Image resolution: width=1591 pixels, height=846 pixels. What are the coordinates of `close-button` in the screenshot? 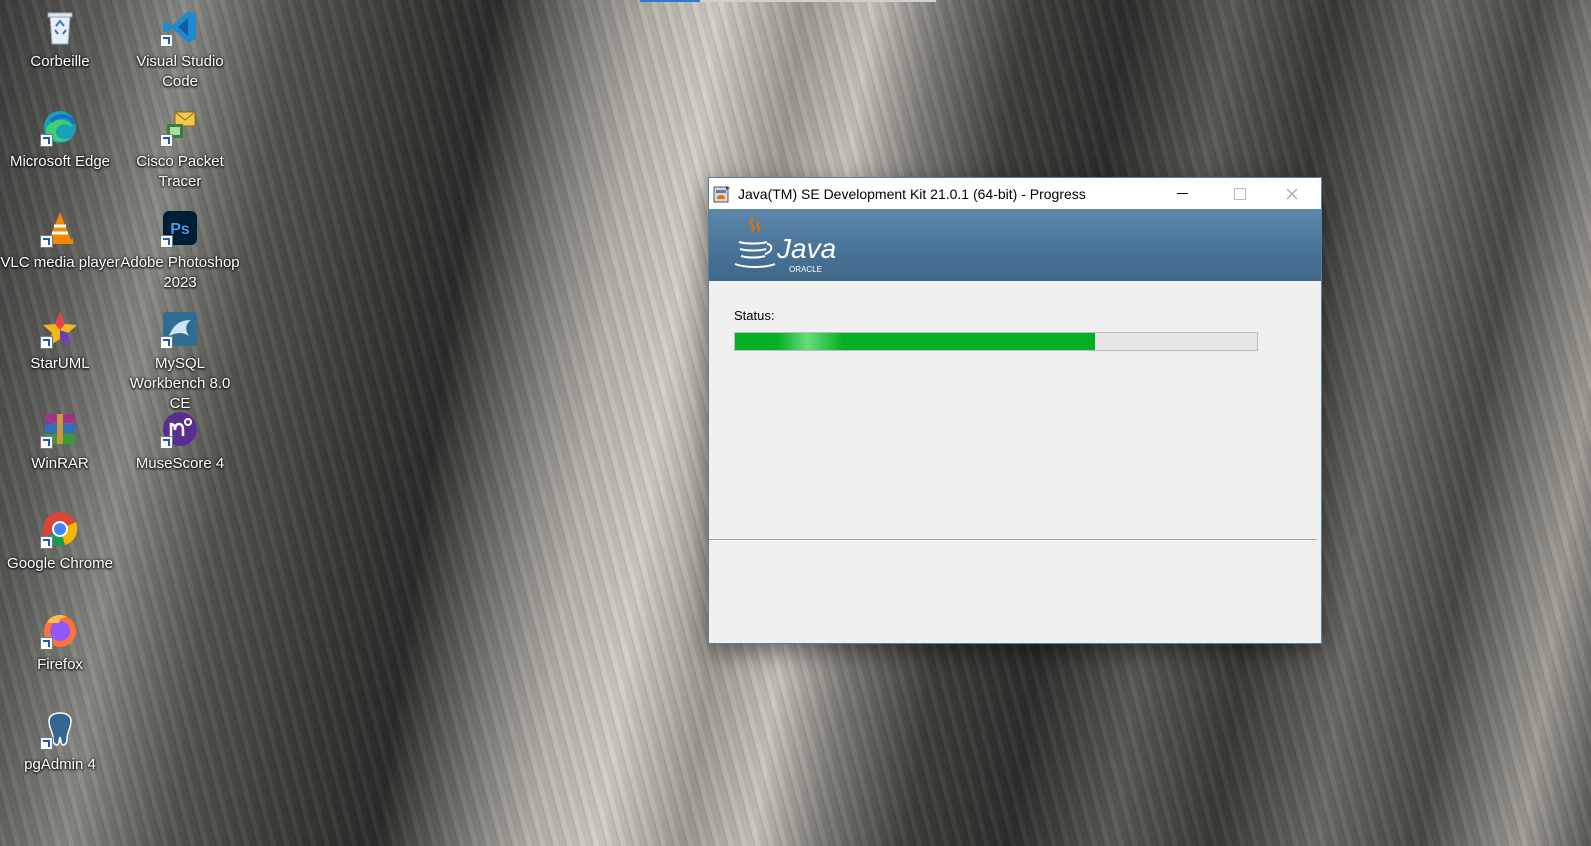 It's located at (1292, 193).